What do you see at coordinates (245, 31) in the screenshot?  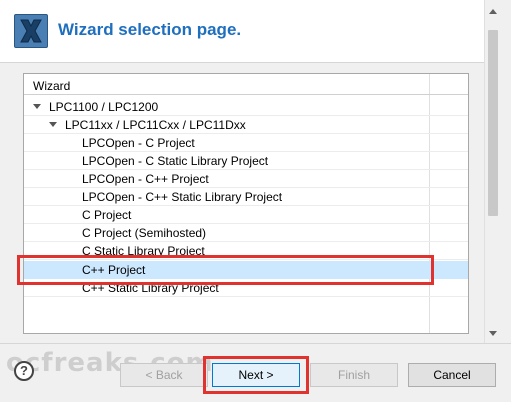 I see `wizard-header: Wizard selection page.` at bounding box center [245, 31].